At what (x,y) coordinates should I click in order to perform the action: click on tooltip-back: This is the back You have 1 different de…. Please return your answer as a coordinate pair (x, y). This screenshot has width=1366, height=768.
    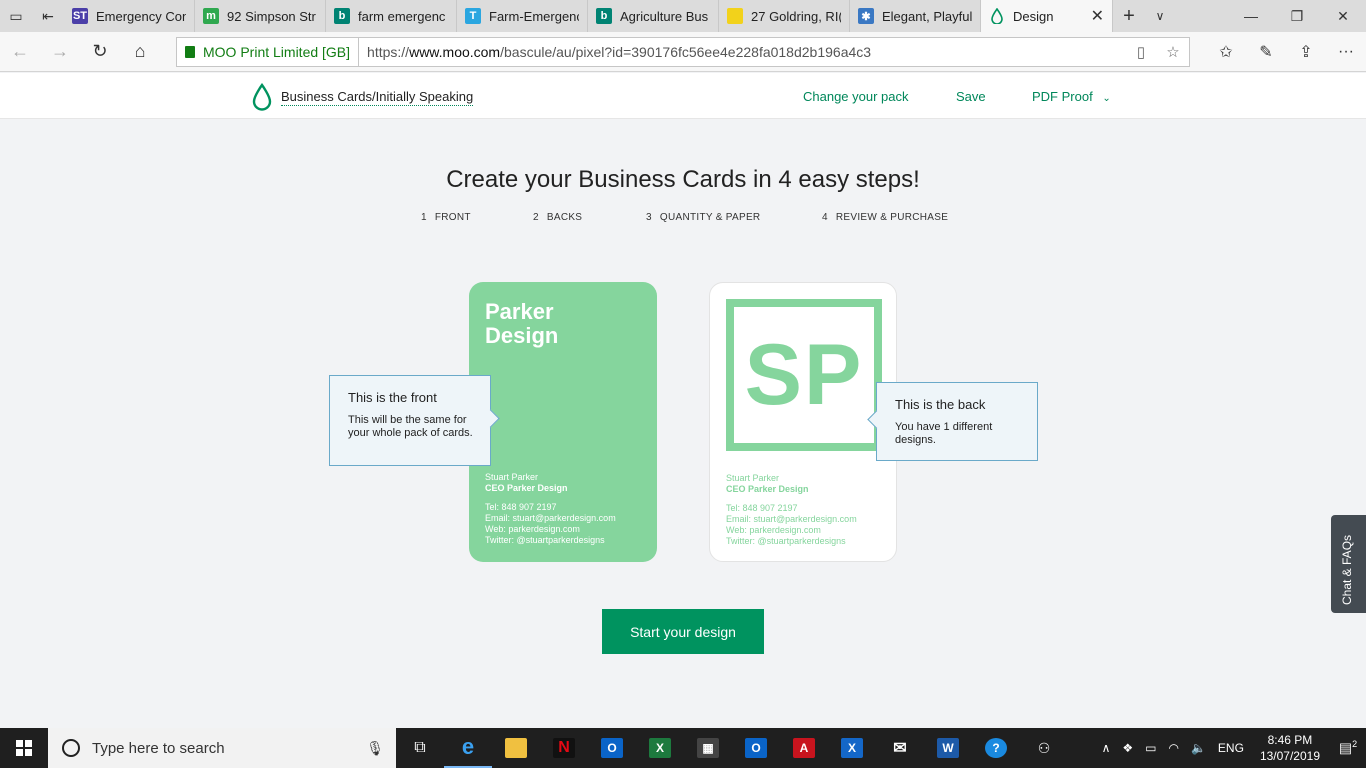
    Looking at the image, I should click on (957, 421).